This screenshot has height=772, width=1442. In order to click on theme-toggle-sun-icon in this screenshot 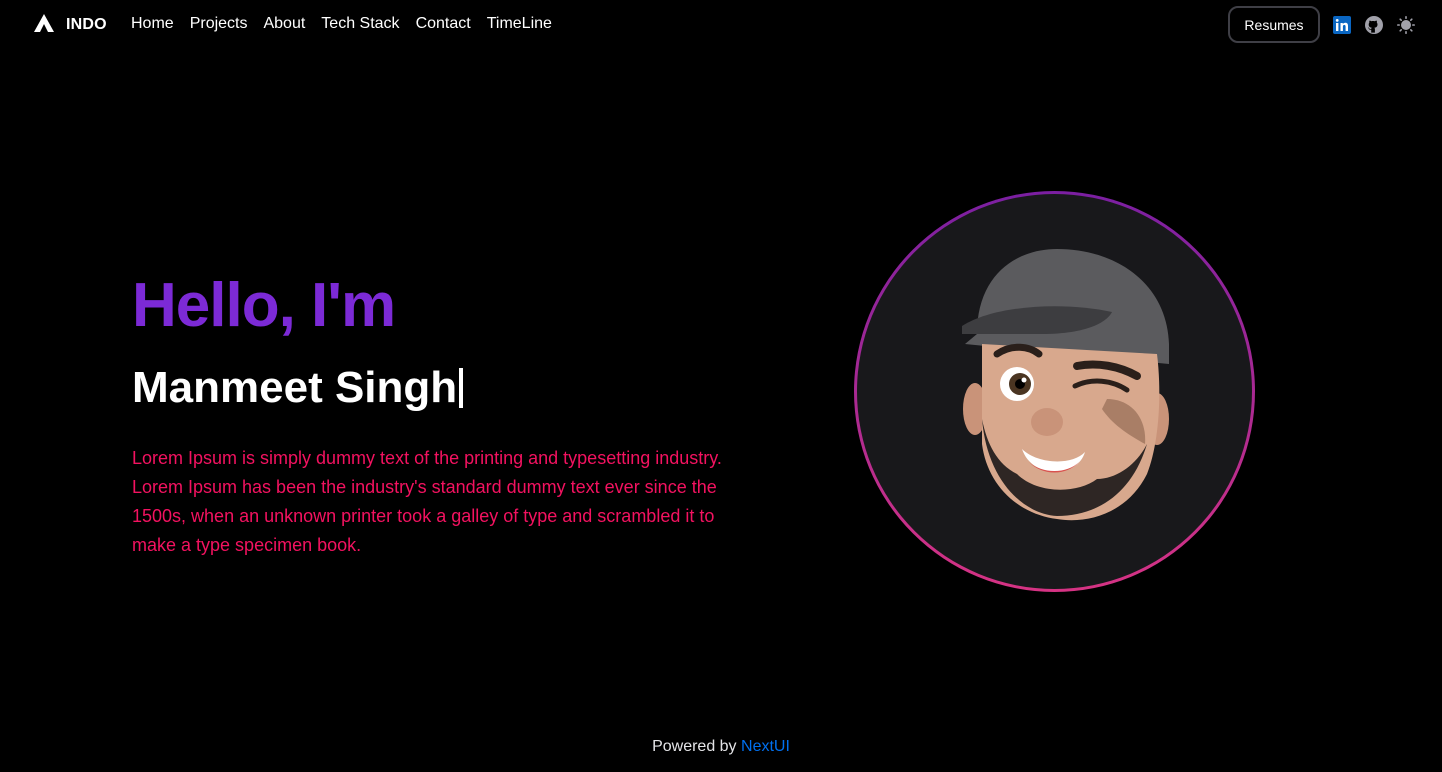, I will do `click(1406, 25)`.